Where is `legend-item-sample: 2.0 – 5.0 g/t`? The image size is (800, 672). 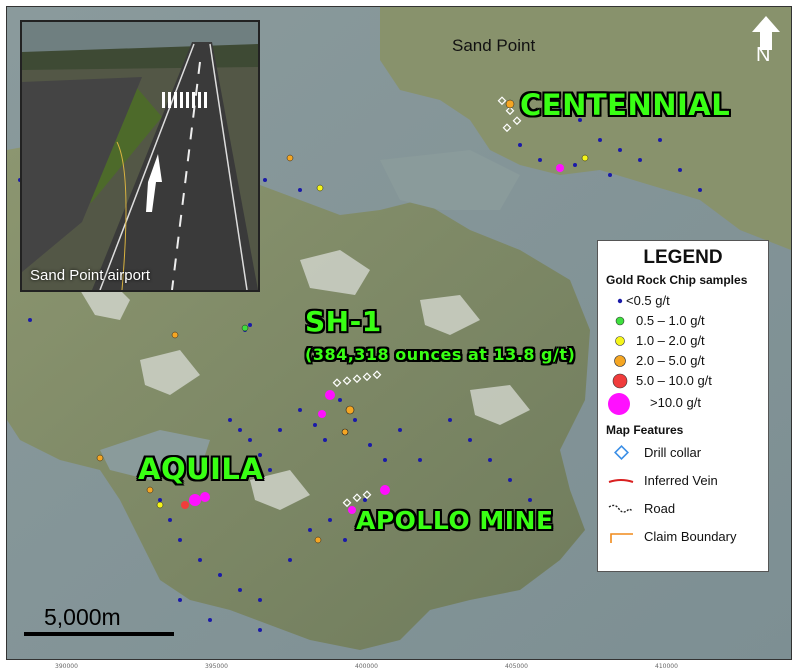 legend-item-sample: 2.0 – 5.0 g/t is located at coordinates (683, 361).